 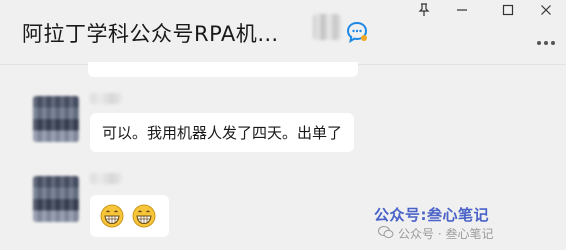 I want to click on minimize-icon, so click(x=462, y=10).